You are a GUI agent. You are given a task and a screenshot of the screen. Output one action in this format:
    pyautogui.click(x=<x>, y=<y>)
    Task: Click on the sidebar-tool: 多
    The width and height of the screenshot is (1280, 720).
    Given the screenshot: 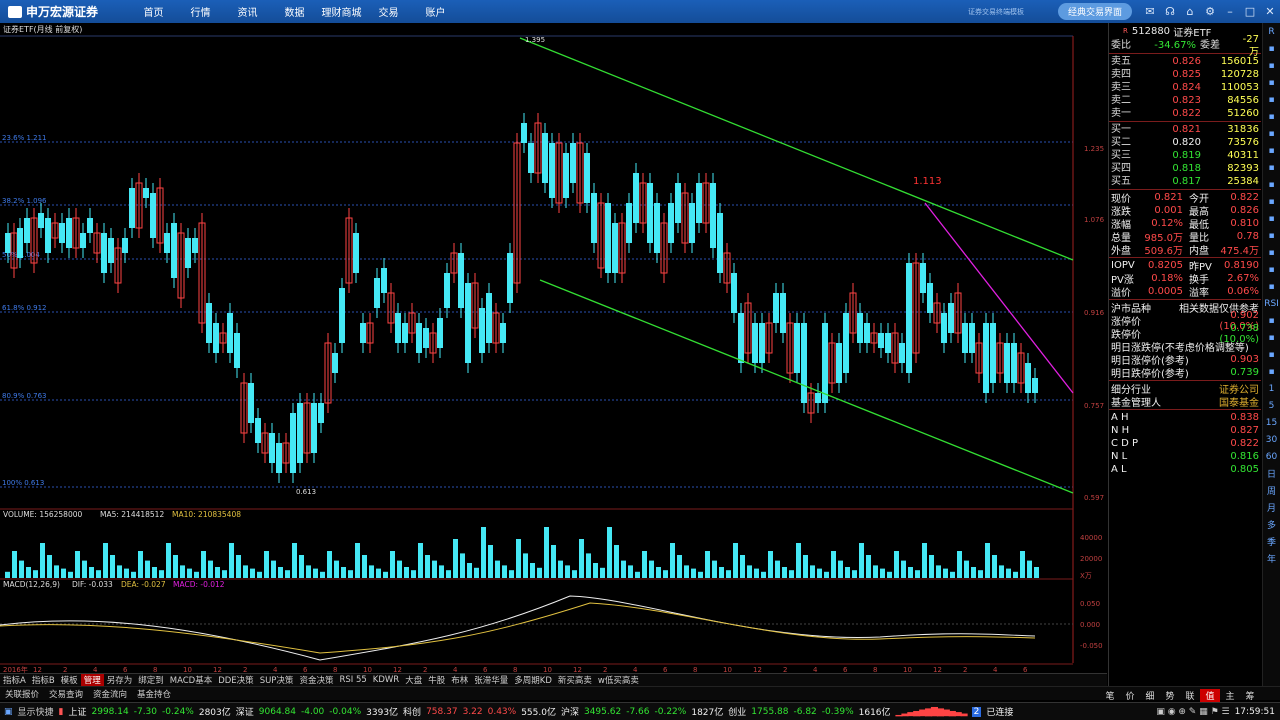 What is the action you would take?
    pyautogui.click(x=1271, y=524)
    